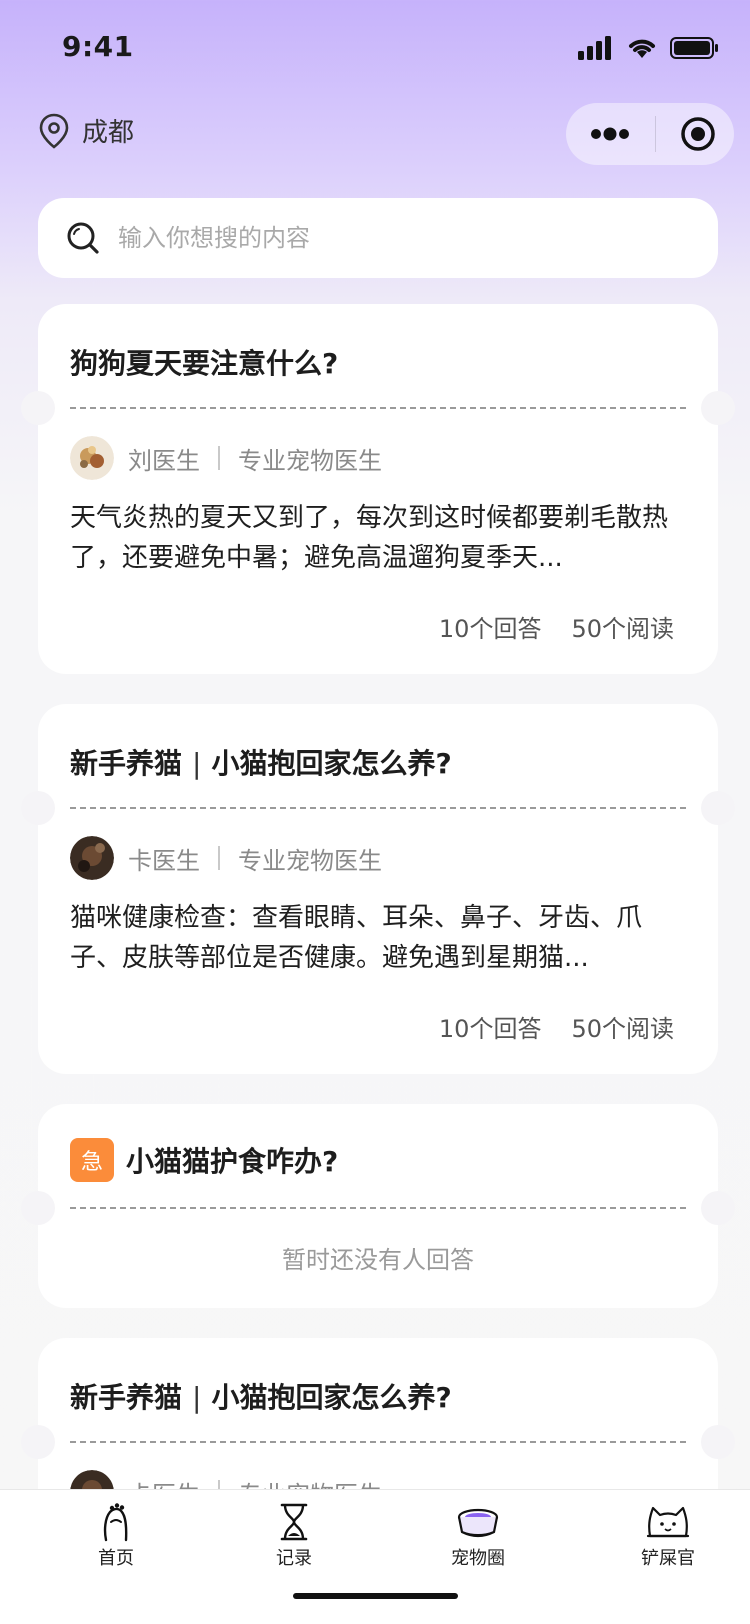  I want to click on hourglass-icon, so click(294, 1522).